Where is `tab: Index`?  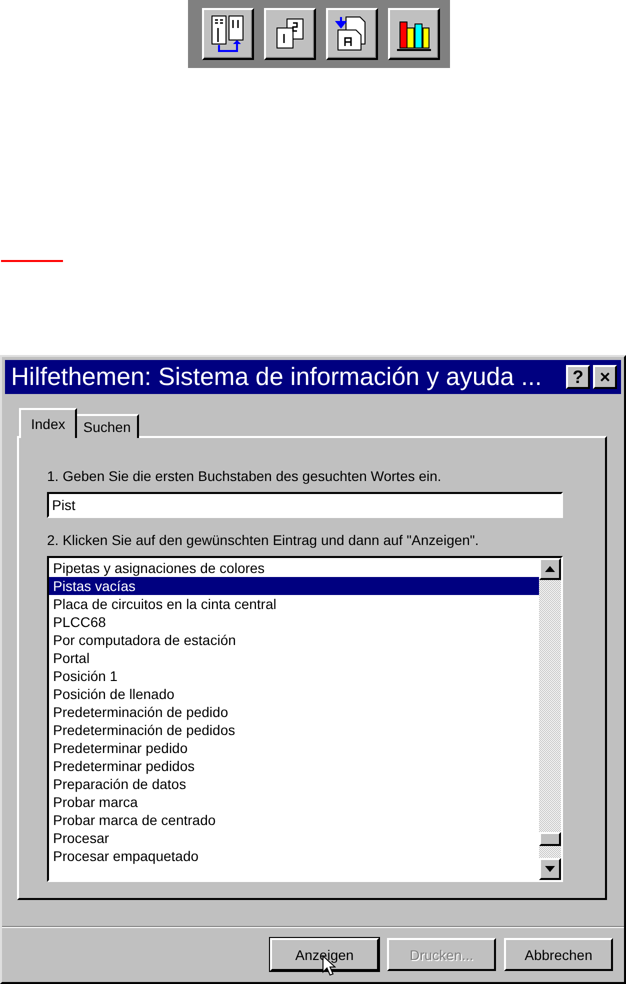
tab: Index is located at coordinates (48, 423).